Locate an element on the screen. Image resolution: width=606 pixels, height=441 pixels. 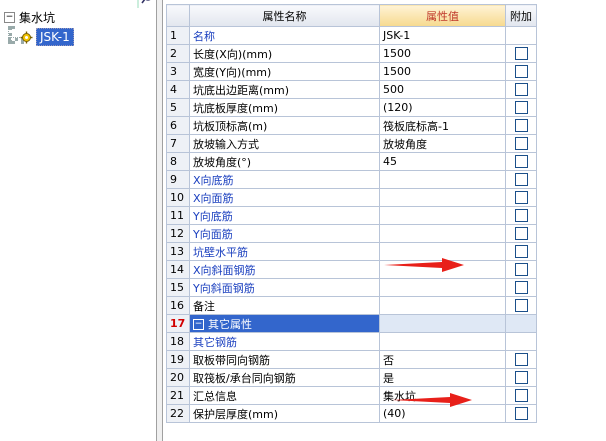
property-name-cell: 取筏板/承台同向钢筋 is located at coordinates (284, 377).